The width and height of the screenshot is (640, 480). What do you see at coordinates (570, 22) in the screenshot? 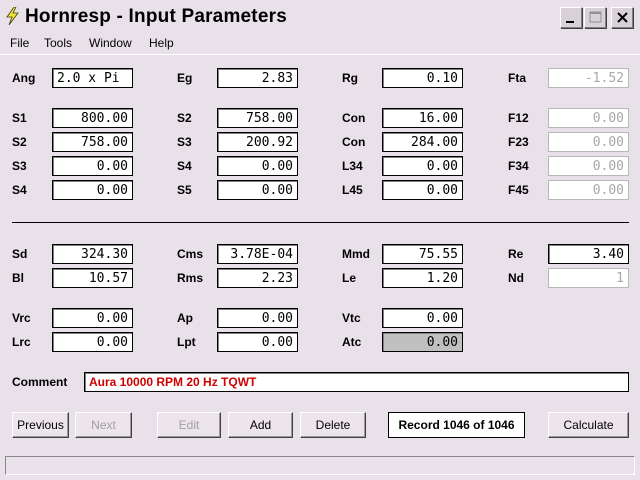
I see `minimize-icon` at bounding box center [570, 22].